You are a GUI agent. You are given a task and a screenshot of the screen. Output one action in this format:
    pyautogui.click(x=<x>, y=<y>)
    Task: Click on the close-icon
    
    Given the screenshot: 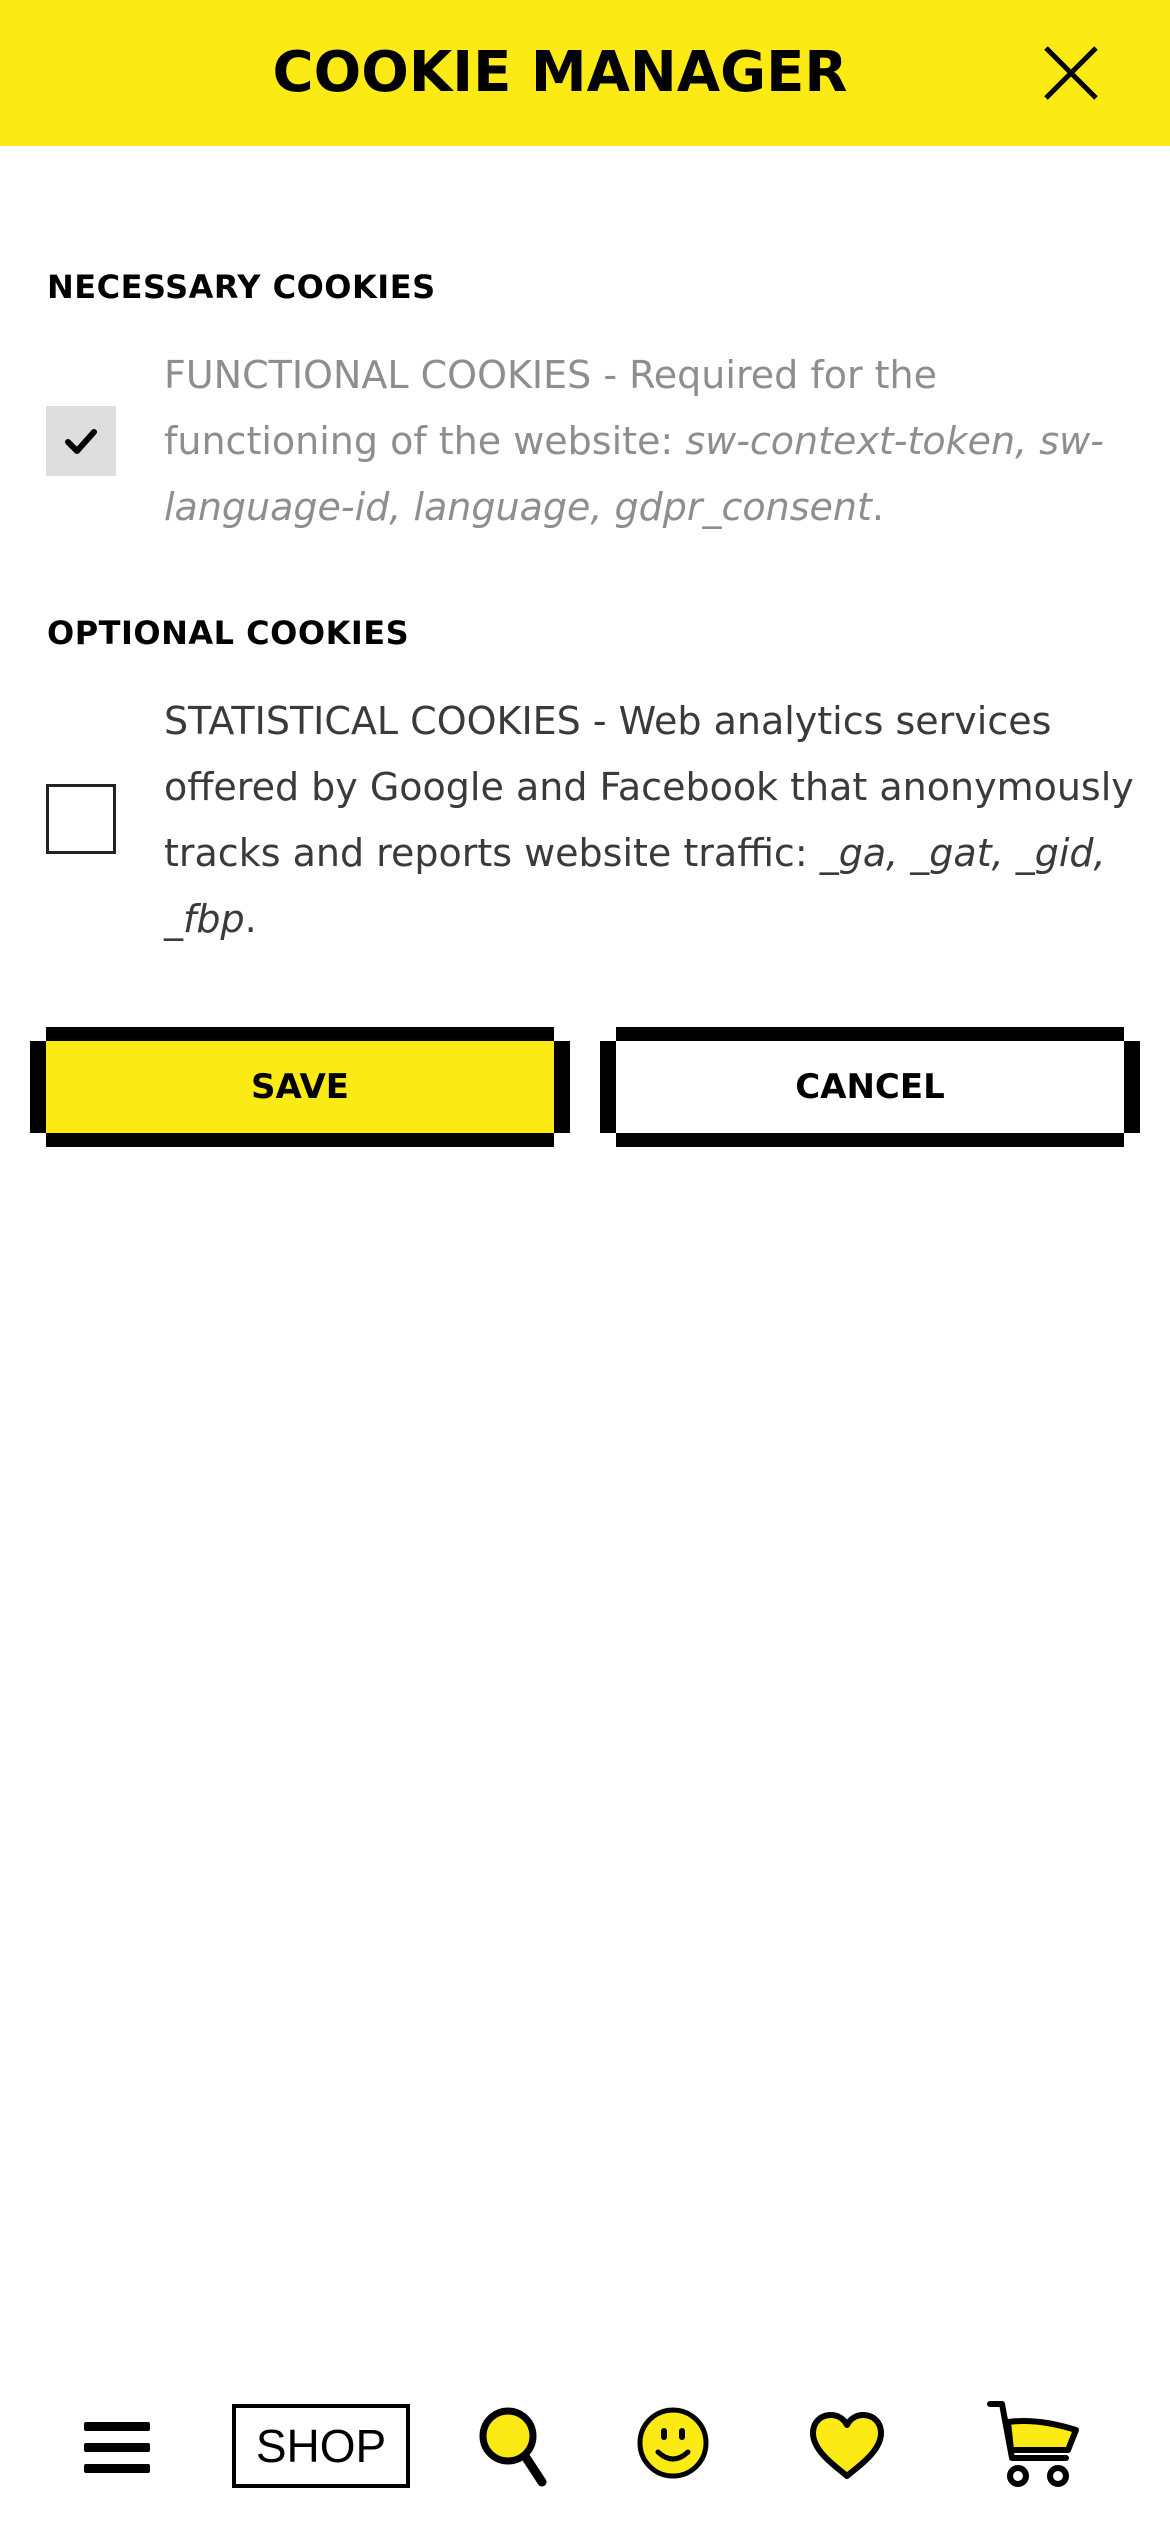 What is the action you would take?
    pyautogui.click(x=1071, y=73)
    